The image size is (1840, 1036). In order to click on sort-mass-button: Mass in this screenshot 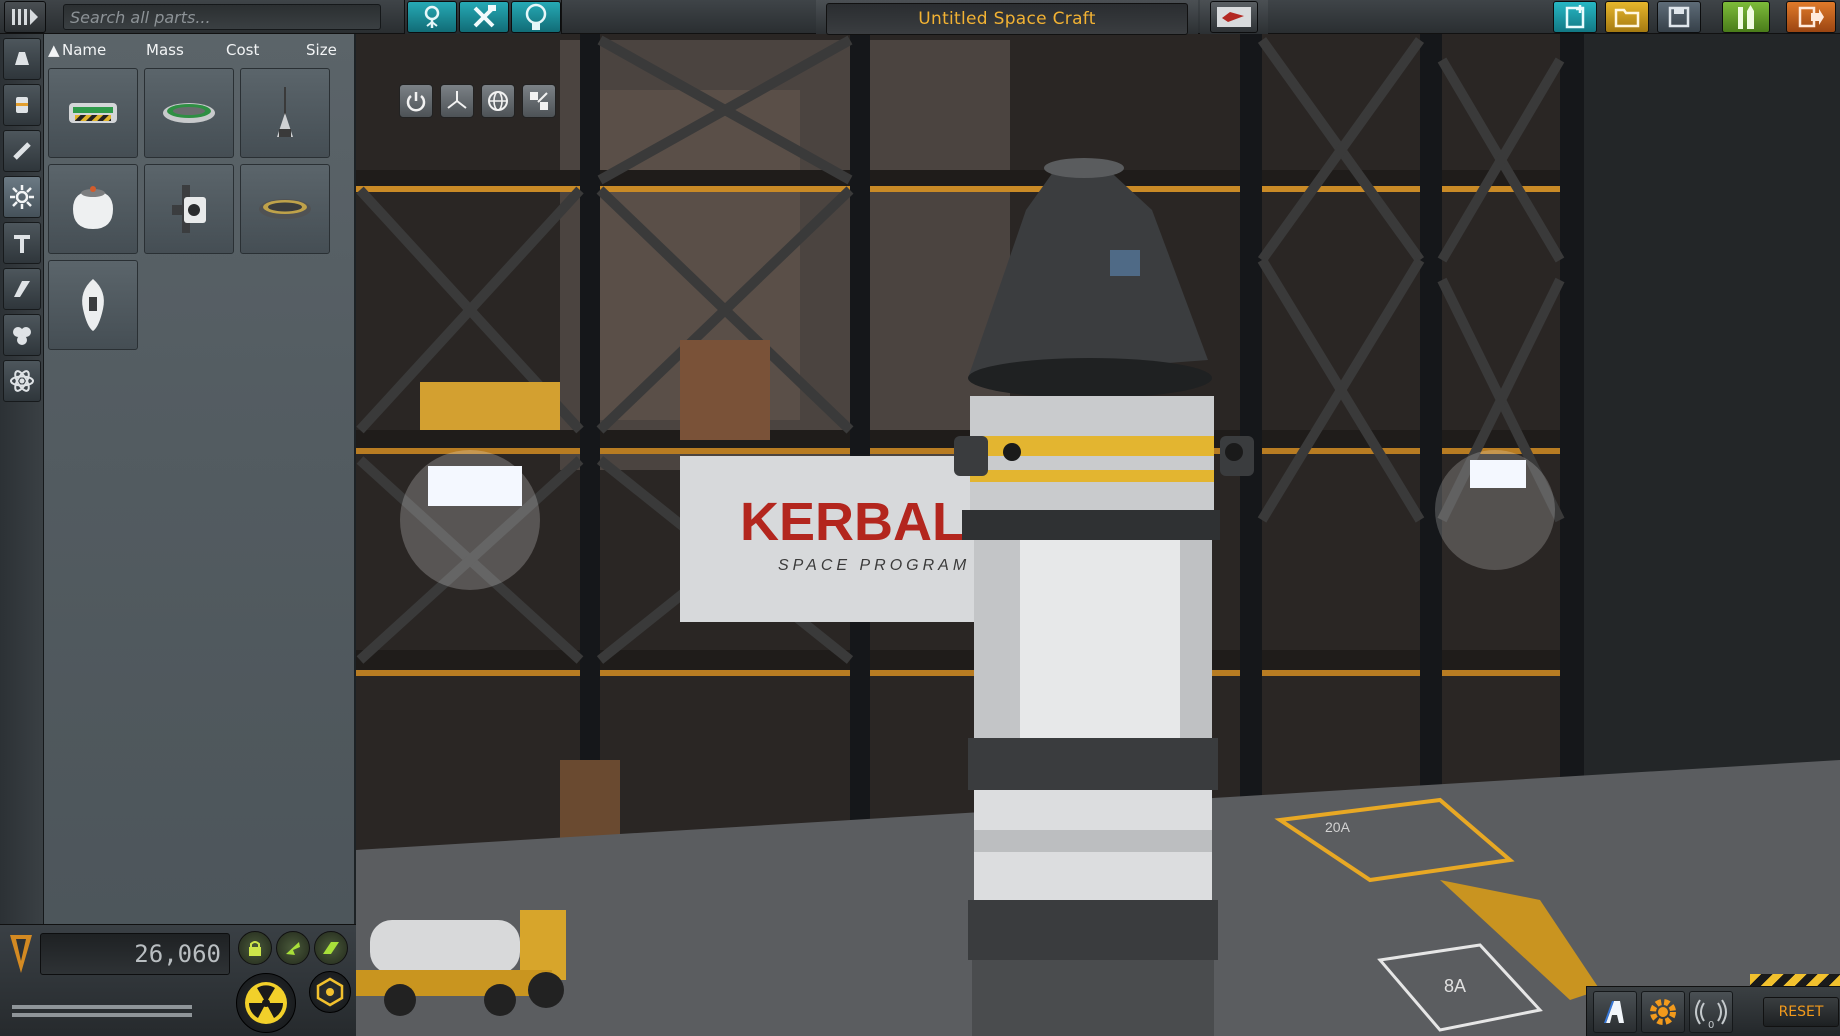, I will do `click(165, 50)`.